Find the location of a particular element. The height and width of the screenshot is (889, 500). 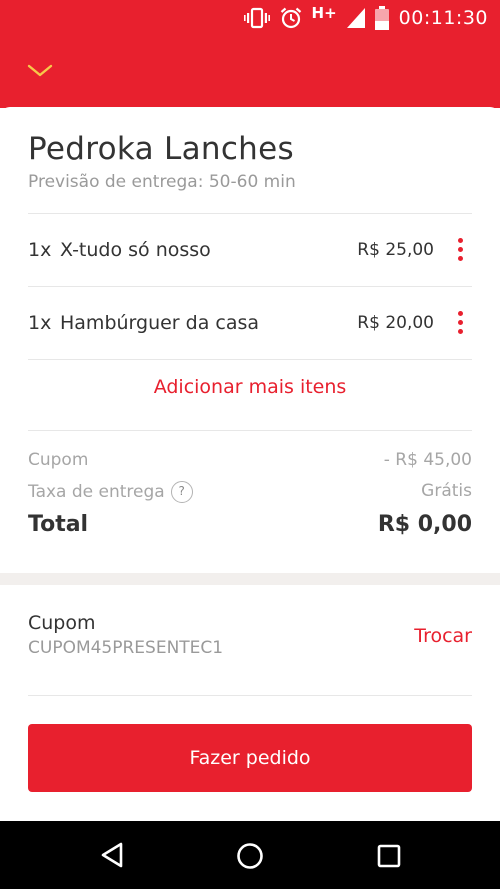

order-item: 1x Hambúrguer da casa R$ 20,00 is located at coordinates (250, 323).